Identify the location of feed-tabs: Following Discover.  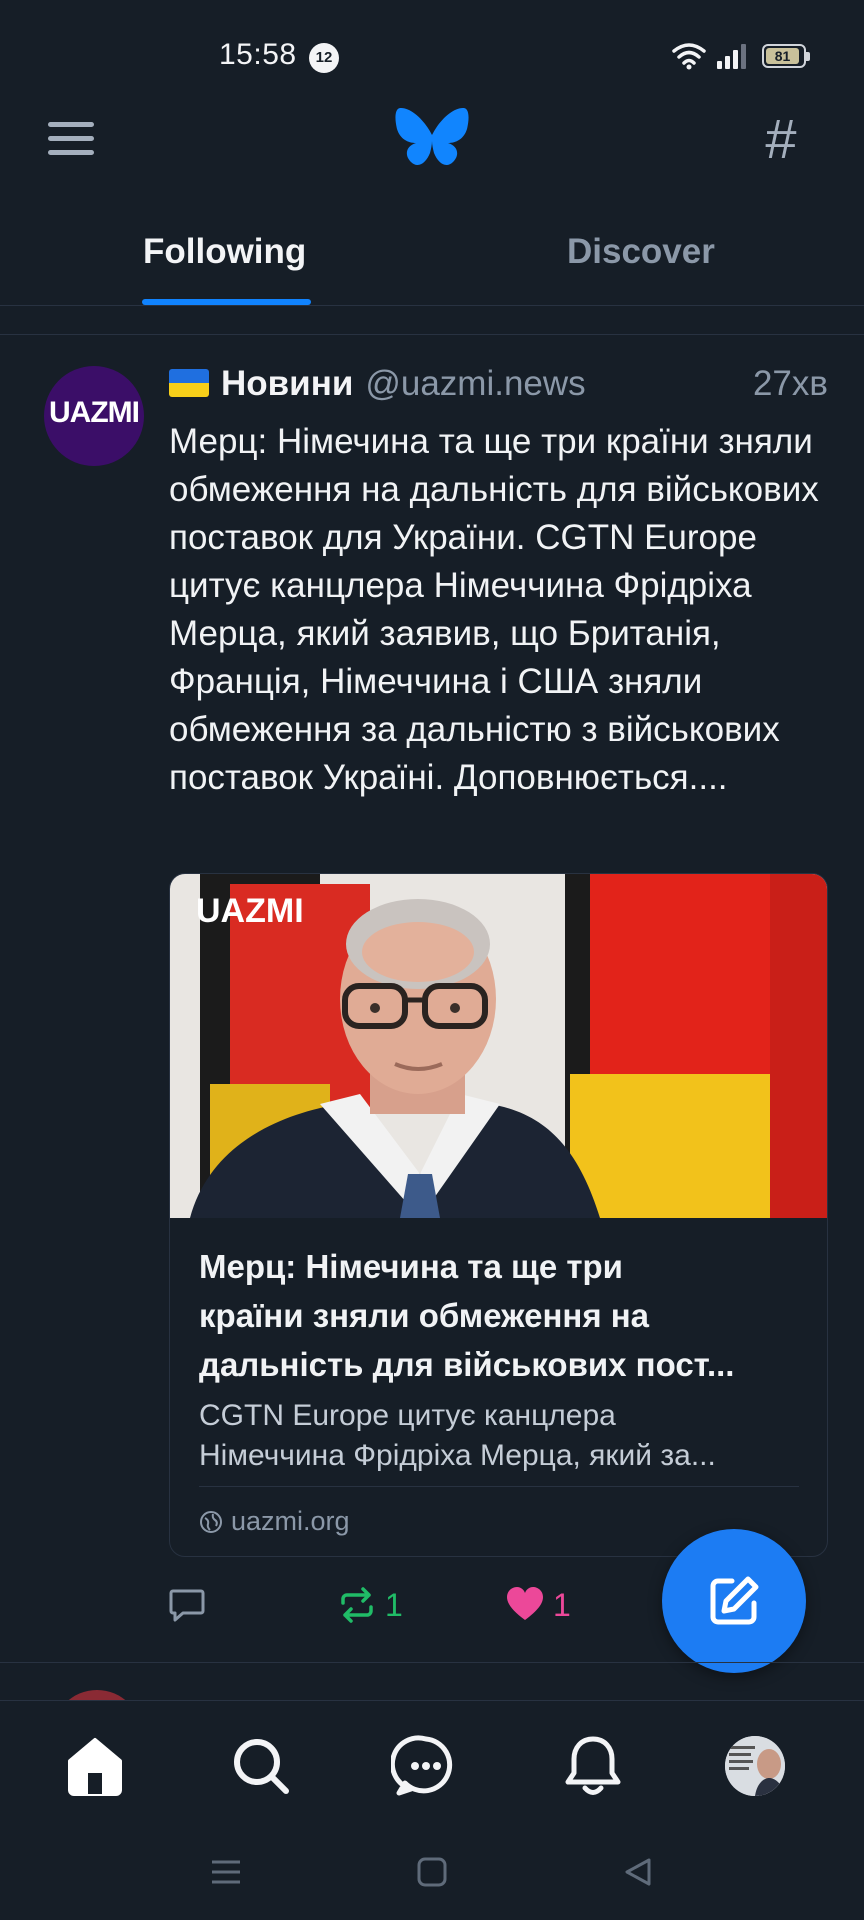
(432, 259).